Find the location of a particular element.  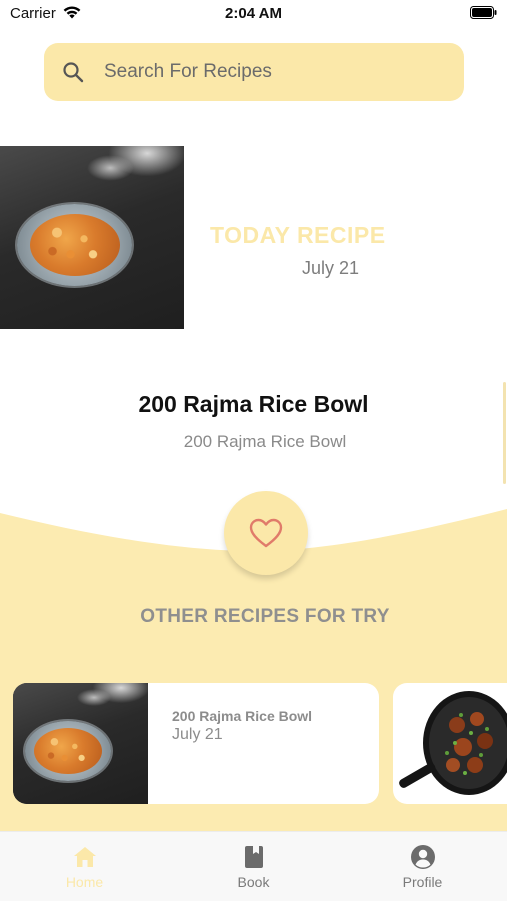

today-recipe-date: July 21 is located at coordinates (331, 268).